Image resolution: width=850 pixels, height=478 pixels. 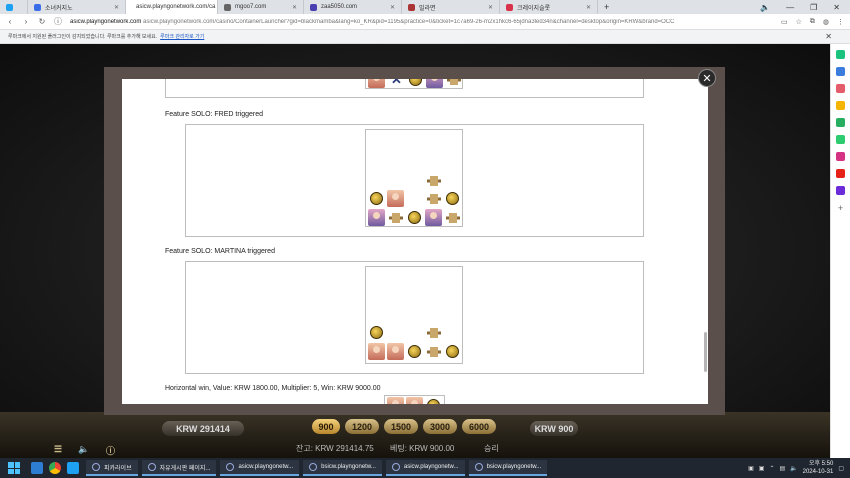 What do you see at coordinates (549, 7) in the screenshot?
I see `tab-6: 크레이지슬롯 ✕` at bounding box center [549, 7].